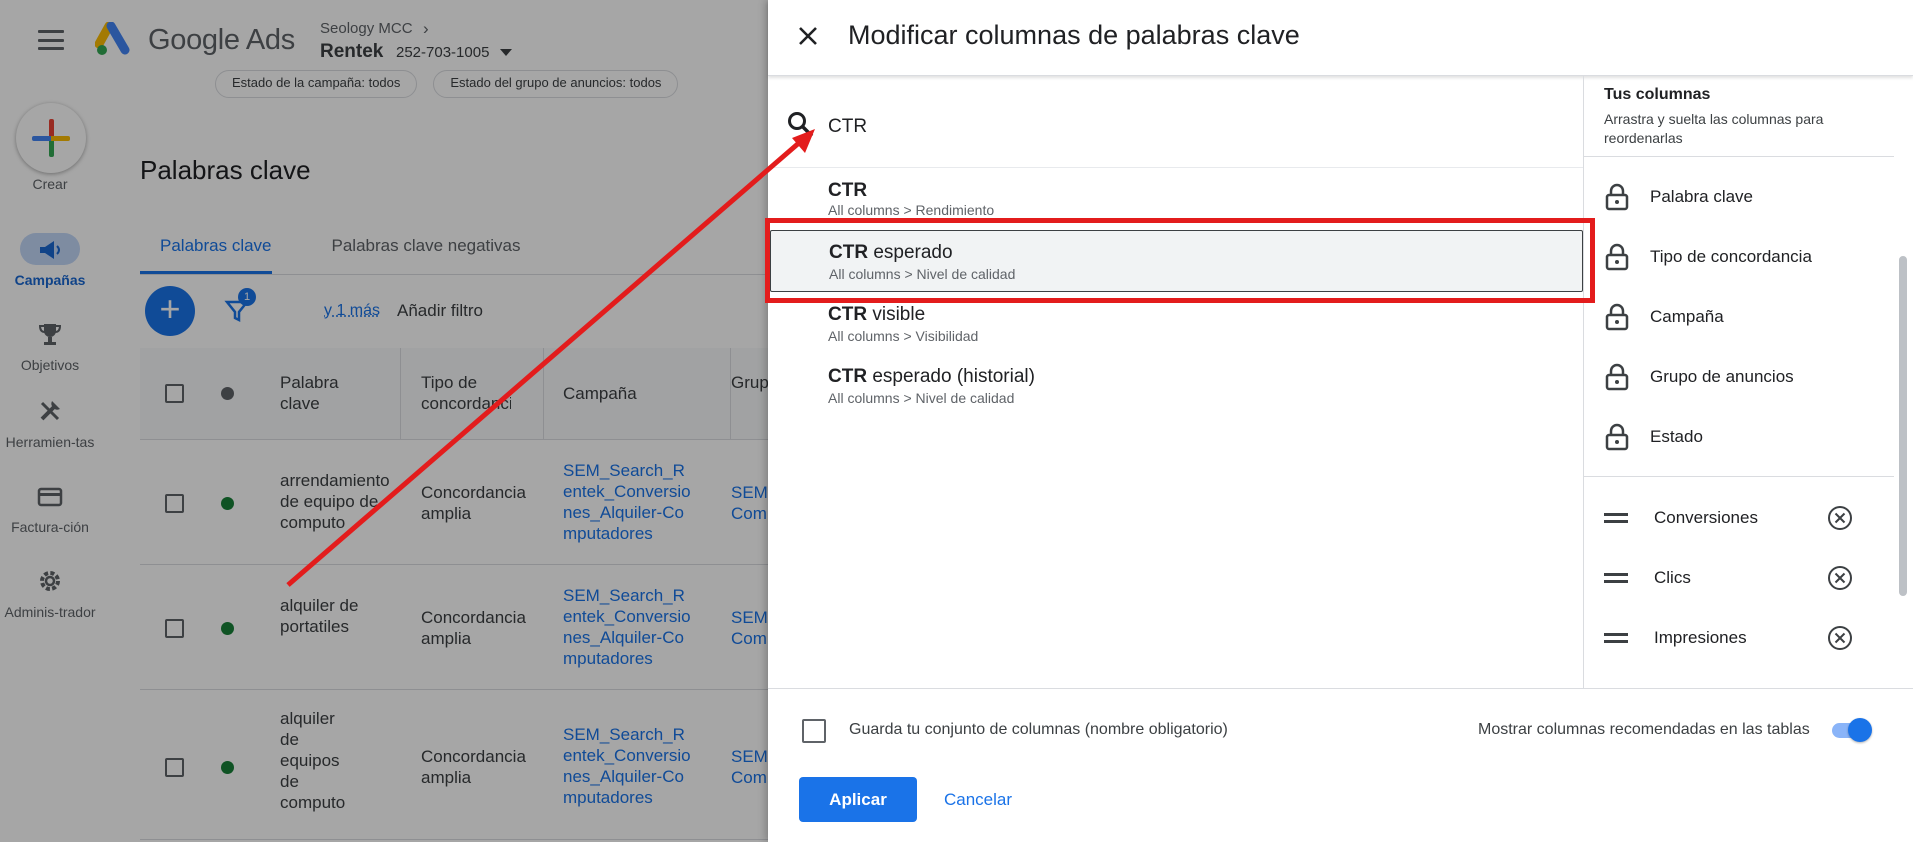  What do you see at coordinates (801, 125) in the screenshot?
I see `search-icon` at bounding box center [801, 125].